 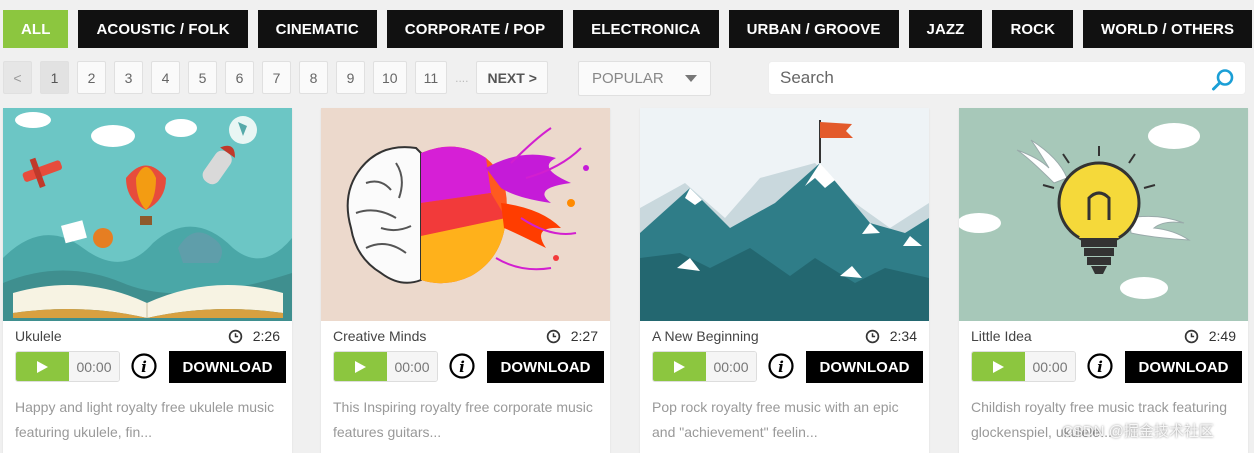 I want to click on track-duration: 2:27, so click(x=572, y=336).